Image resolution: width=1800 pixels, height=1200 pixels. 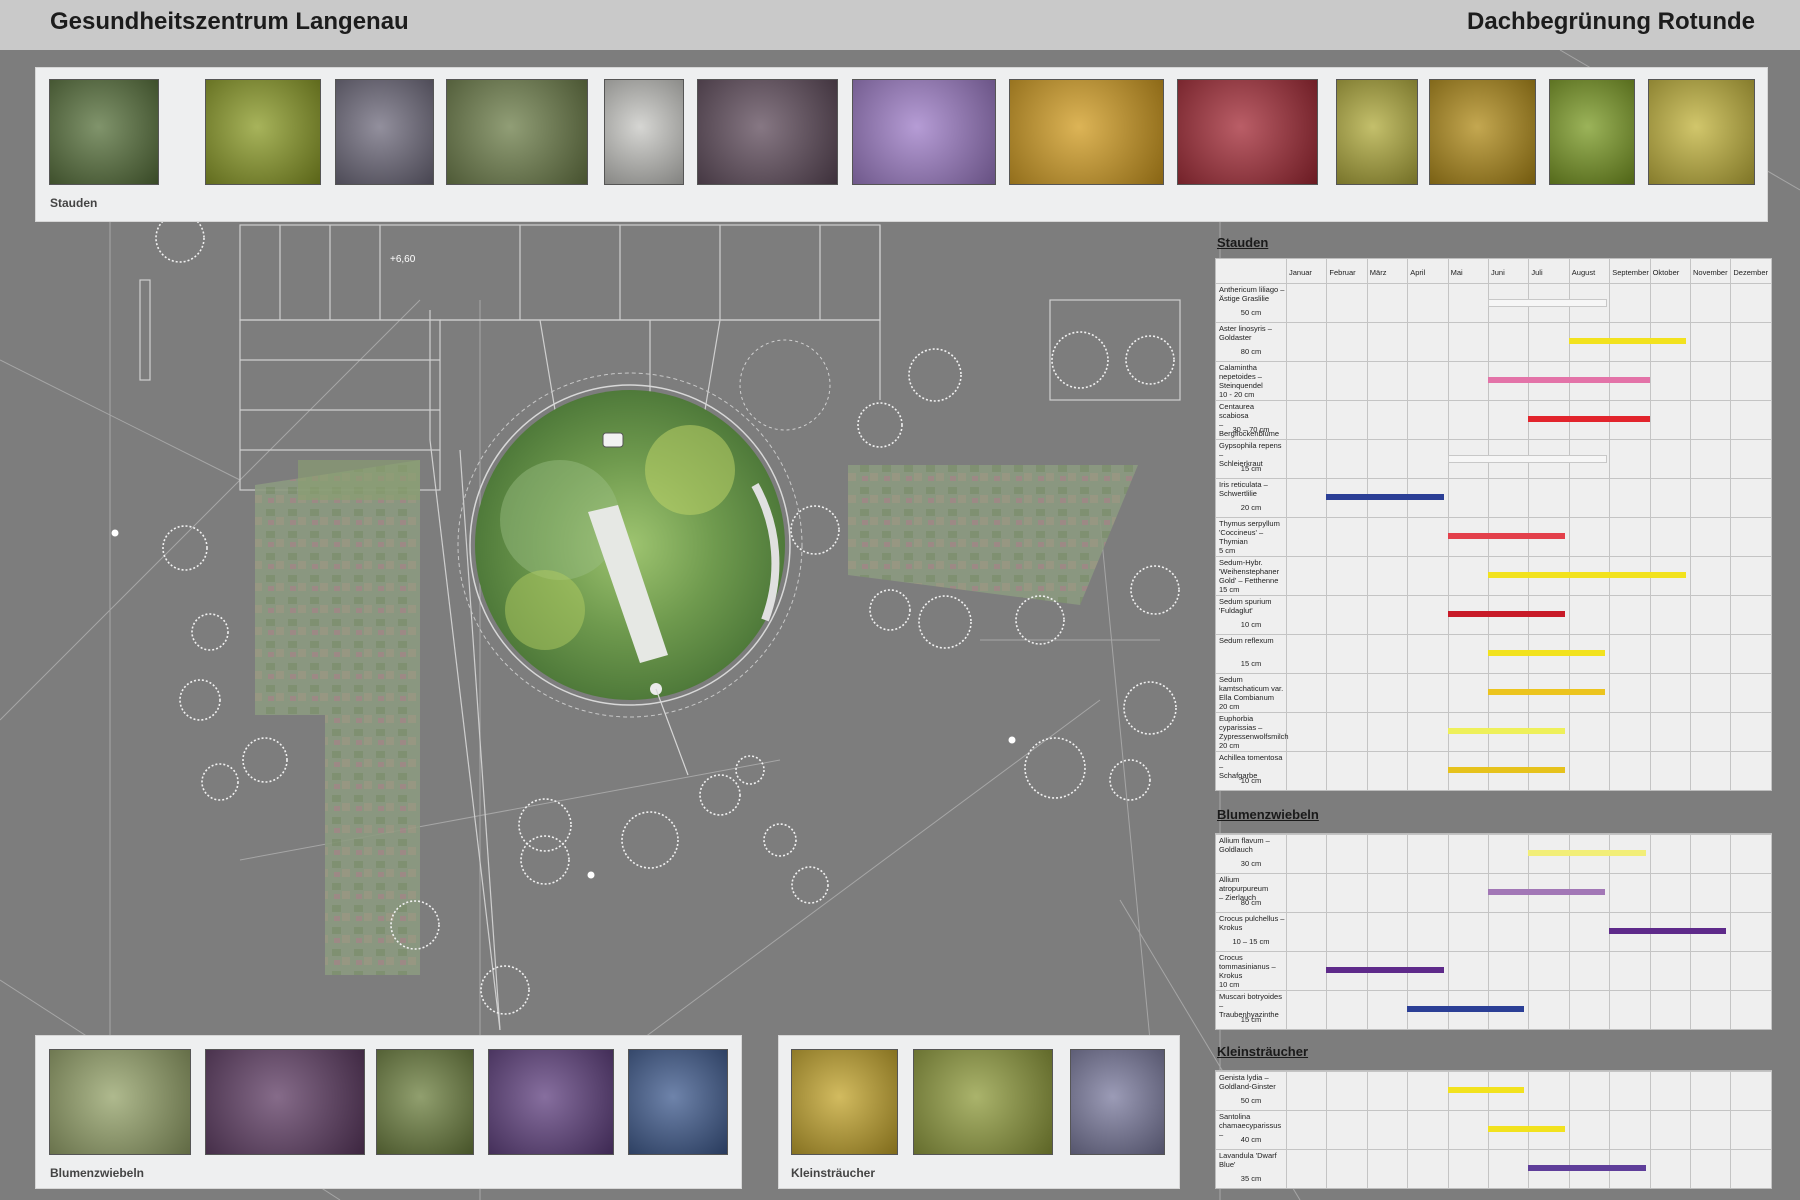 I want to click on red-sedum-photo, so click(x=1247, y=132).